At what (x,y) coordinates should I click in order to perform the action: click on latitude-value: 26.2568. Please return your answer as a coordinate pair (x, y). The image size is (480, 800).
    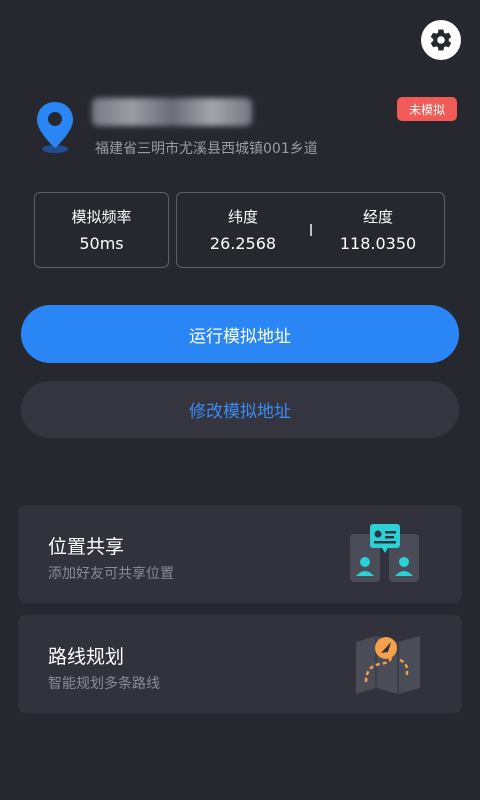
    Looking at the image, I should click on (243, 243).